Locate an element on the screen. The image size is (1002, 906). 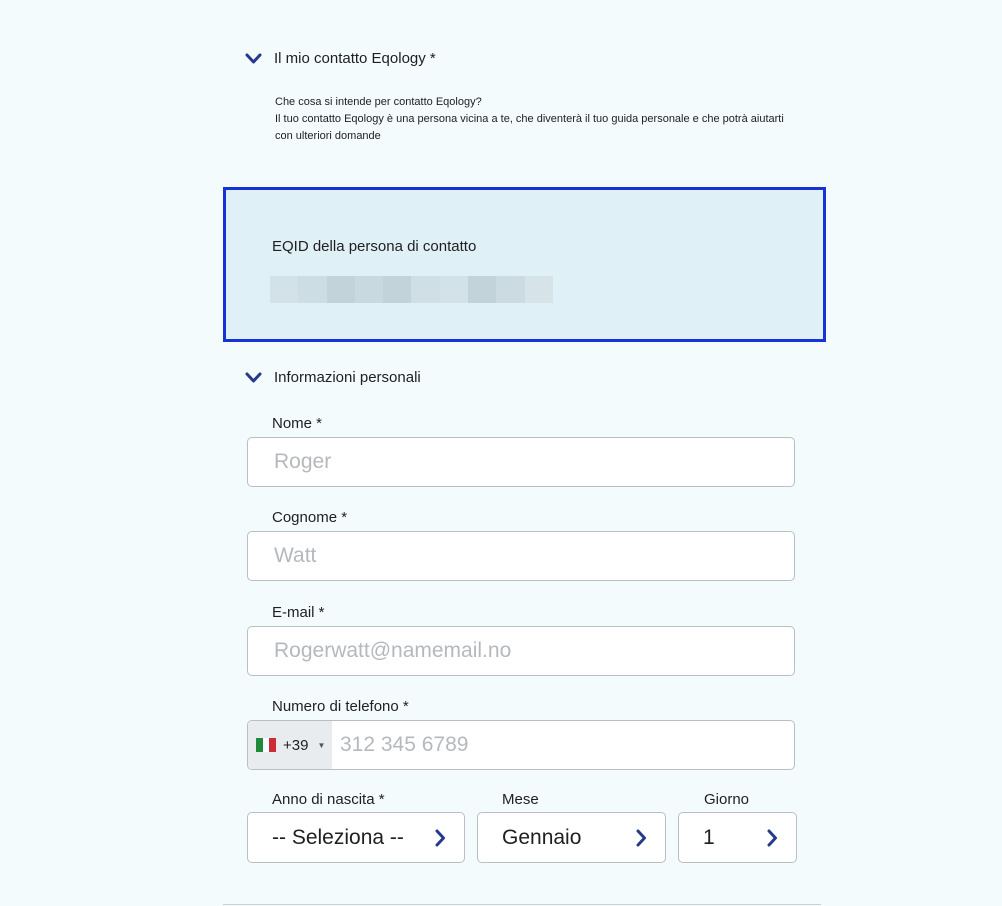
cognome-input: Watt is located at coordinates (521, 556).